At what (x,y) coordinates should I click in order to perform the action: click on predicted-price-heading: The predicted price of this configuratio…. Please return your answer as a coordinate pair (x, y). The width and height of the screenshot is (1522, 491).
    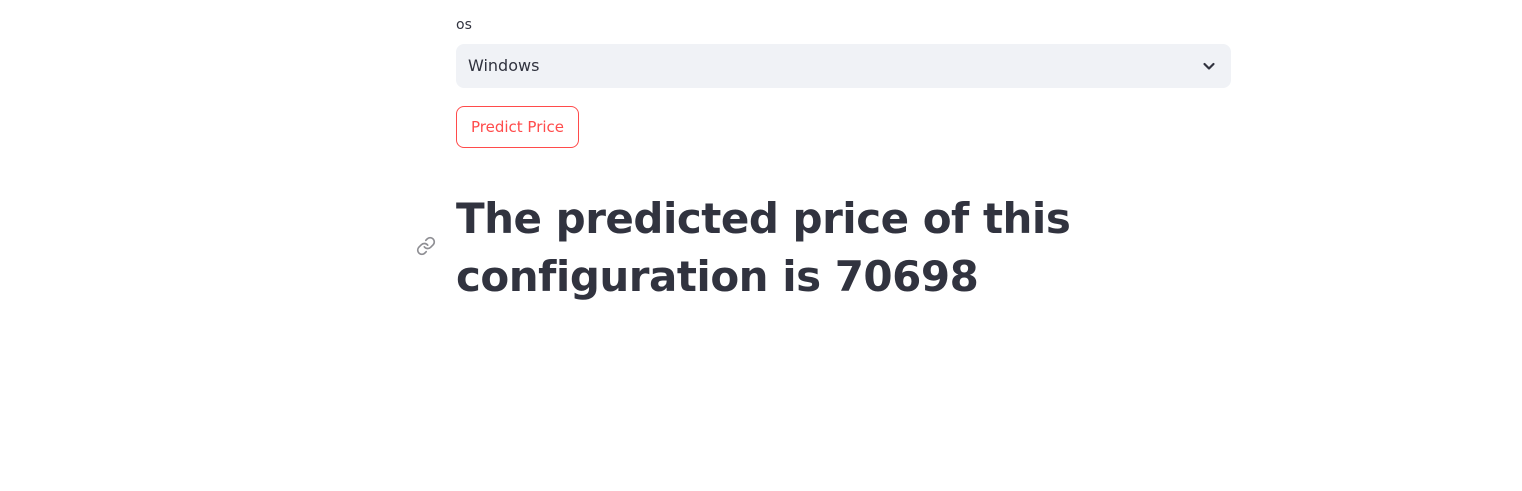
    Looking at the image, I should click on (763, 247).